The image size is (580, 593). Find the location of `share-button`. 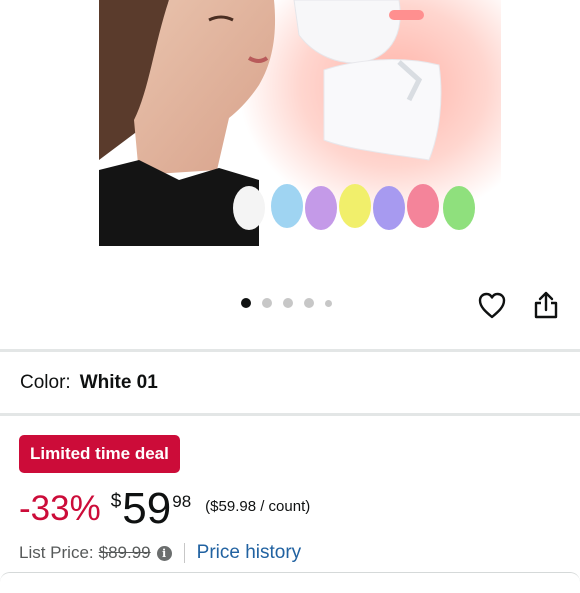

share-button is located at coordinates (546, 305).